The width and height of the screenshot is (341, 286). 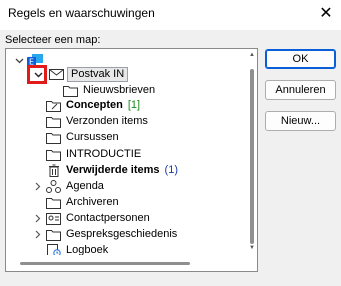 I want to click on scroll-down-icon: ▼, so click(x=252, y=248).